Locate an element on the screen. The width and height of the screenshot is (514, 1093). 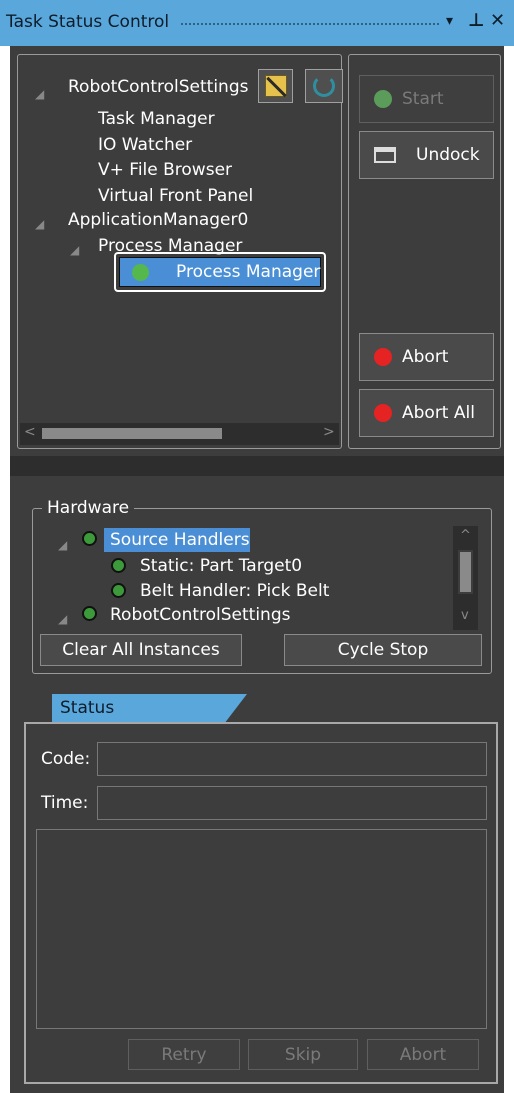
abort-recovery-button: Abort is located at coordinates (423, 1054).